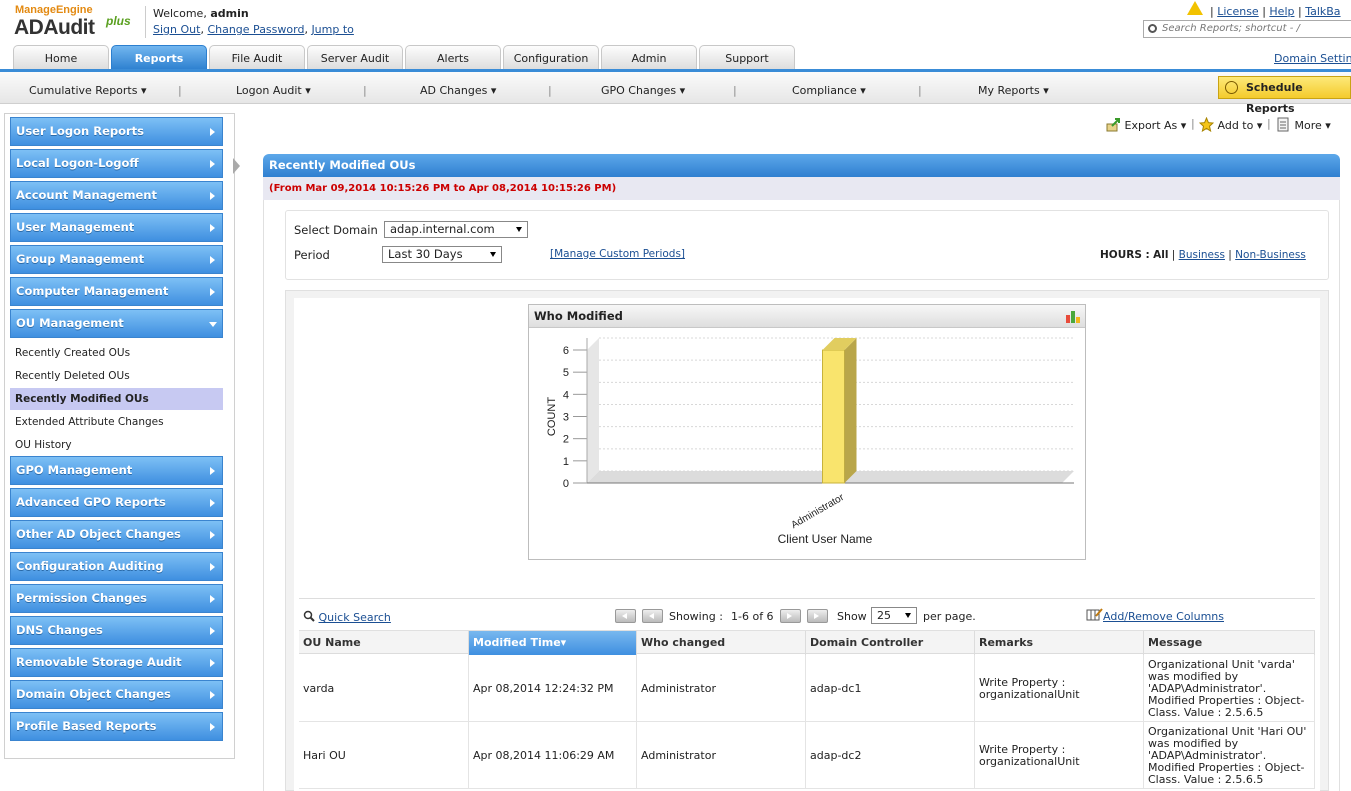 The image size is (1351, 791). What do you see at coordinates (458, 90) in the screenshot?
I see `nav-ad-changes: AD Changes ▾` at bounding box center [458, 90].